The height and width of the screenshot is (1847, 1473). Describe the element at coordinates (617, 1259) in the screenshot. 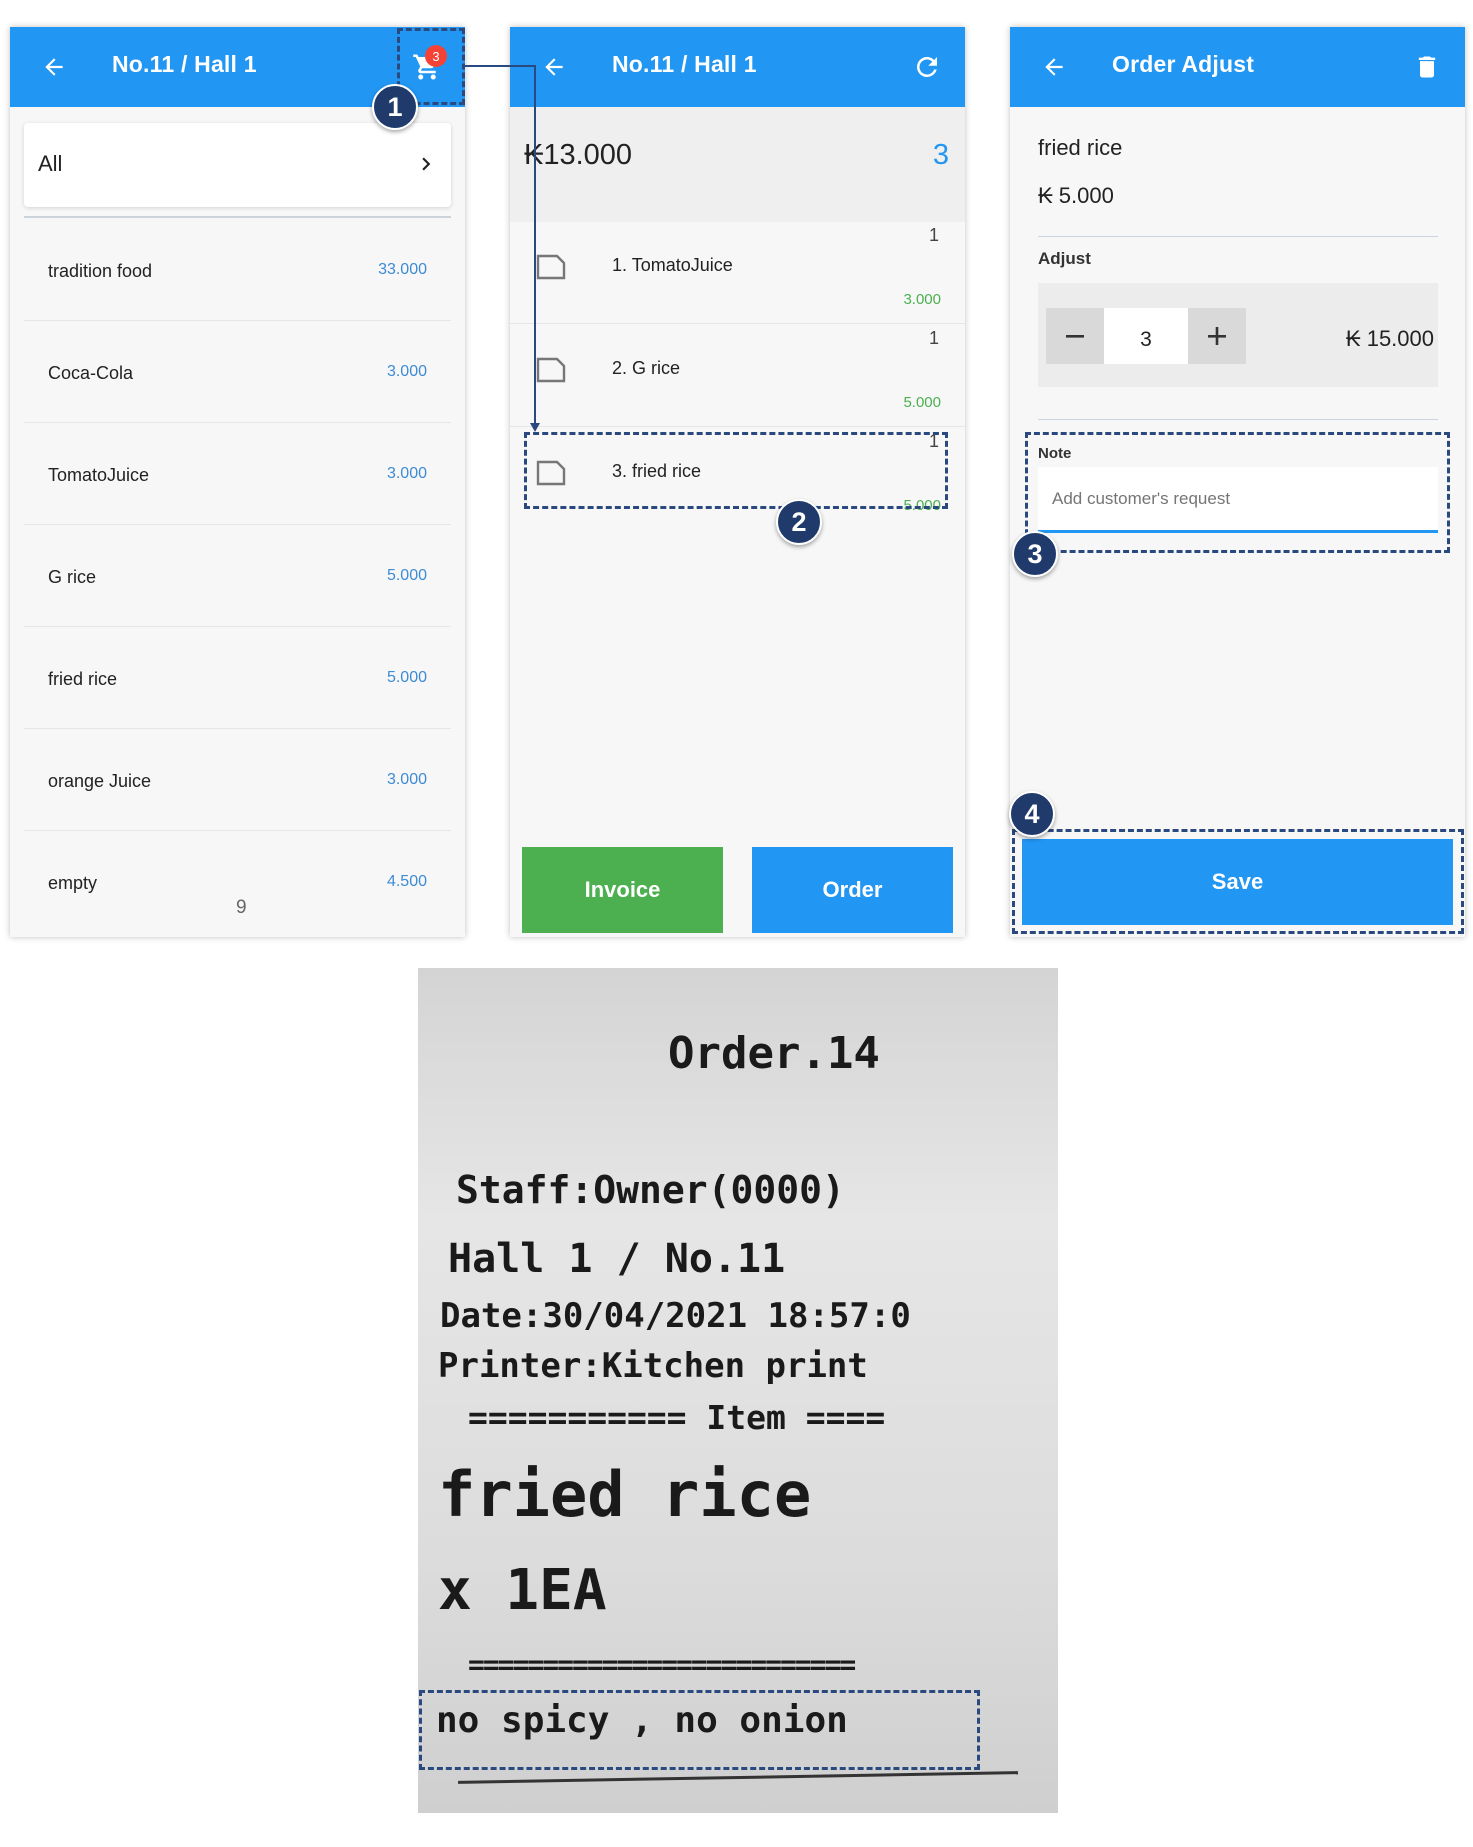

I see `receipt-location: Hall 1 / No.11` at that location.